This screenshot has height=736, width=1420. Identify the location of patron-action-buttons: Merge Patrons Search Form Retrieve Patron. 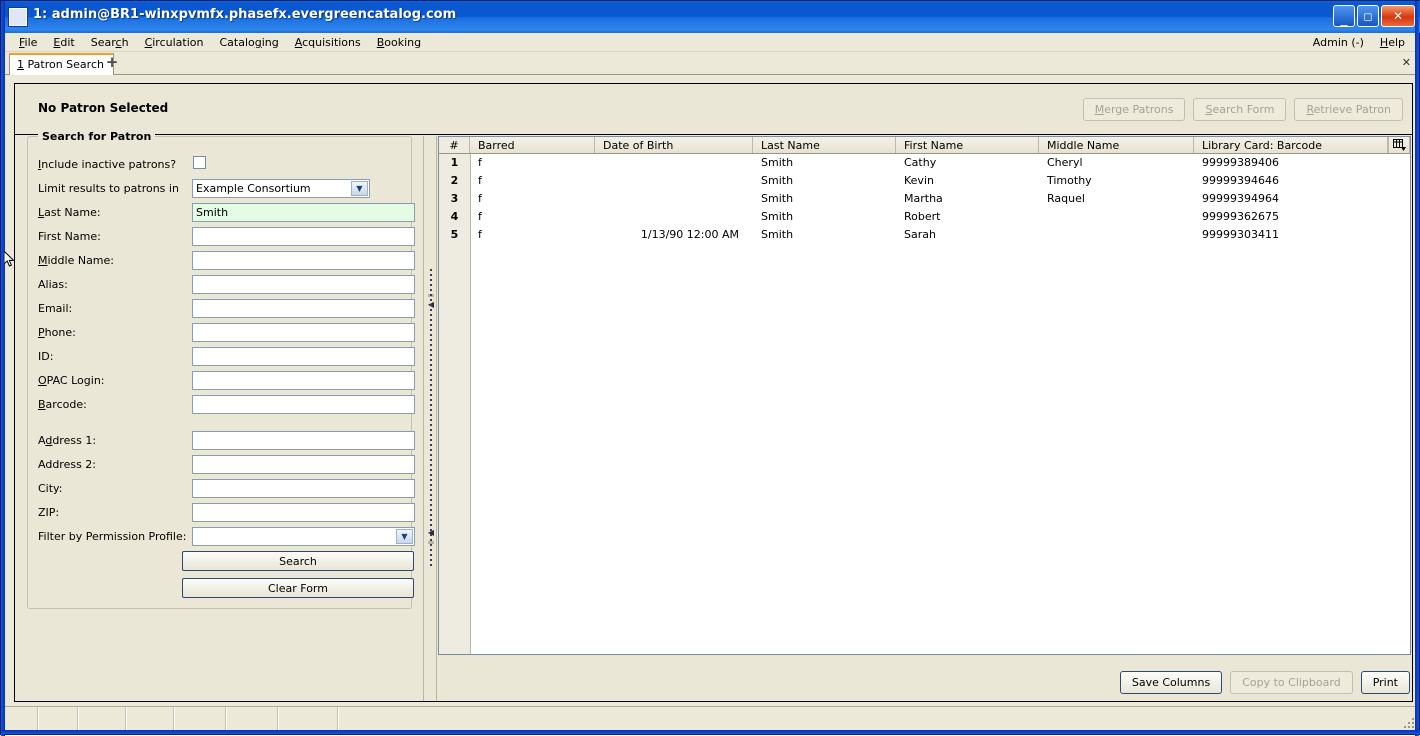
(1242, 109).